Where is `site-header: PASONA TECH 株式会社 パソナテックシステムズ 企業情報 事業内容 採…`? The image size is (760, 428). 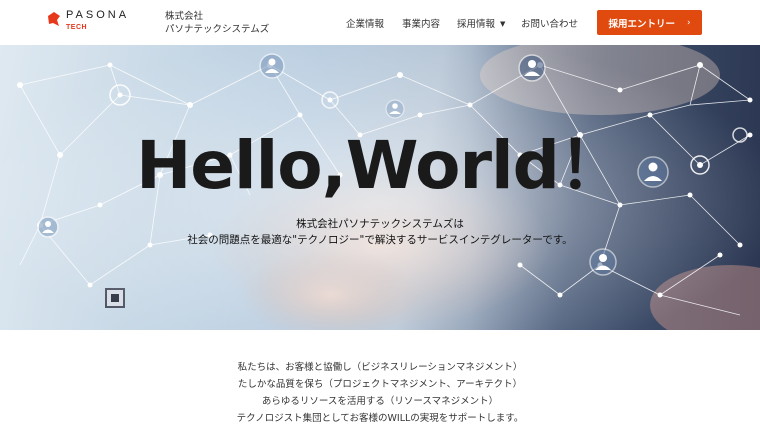
site-header: PASONA TECH 株式会社 パソナテックシステムズ 企業情報 事業内容 採… is located at coordinates (380, 22).